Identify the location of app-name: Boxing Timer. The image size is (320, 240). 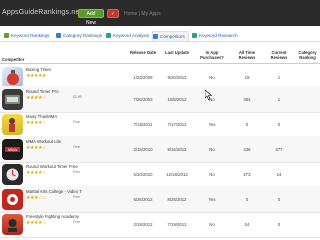
(38, 69).